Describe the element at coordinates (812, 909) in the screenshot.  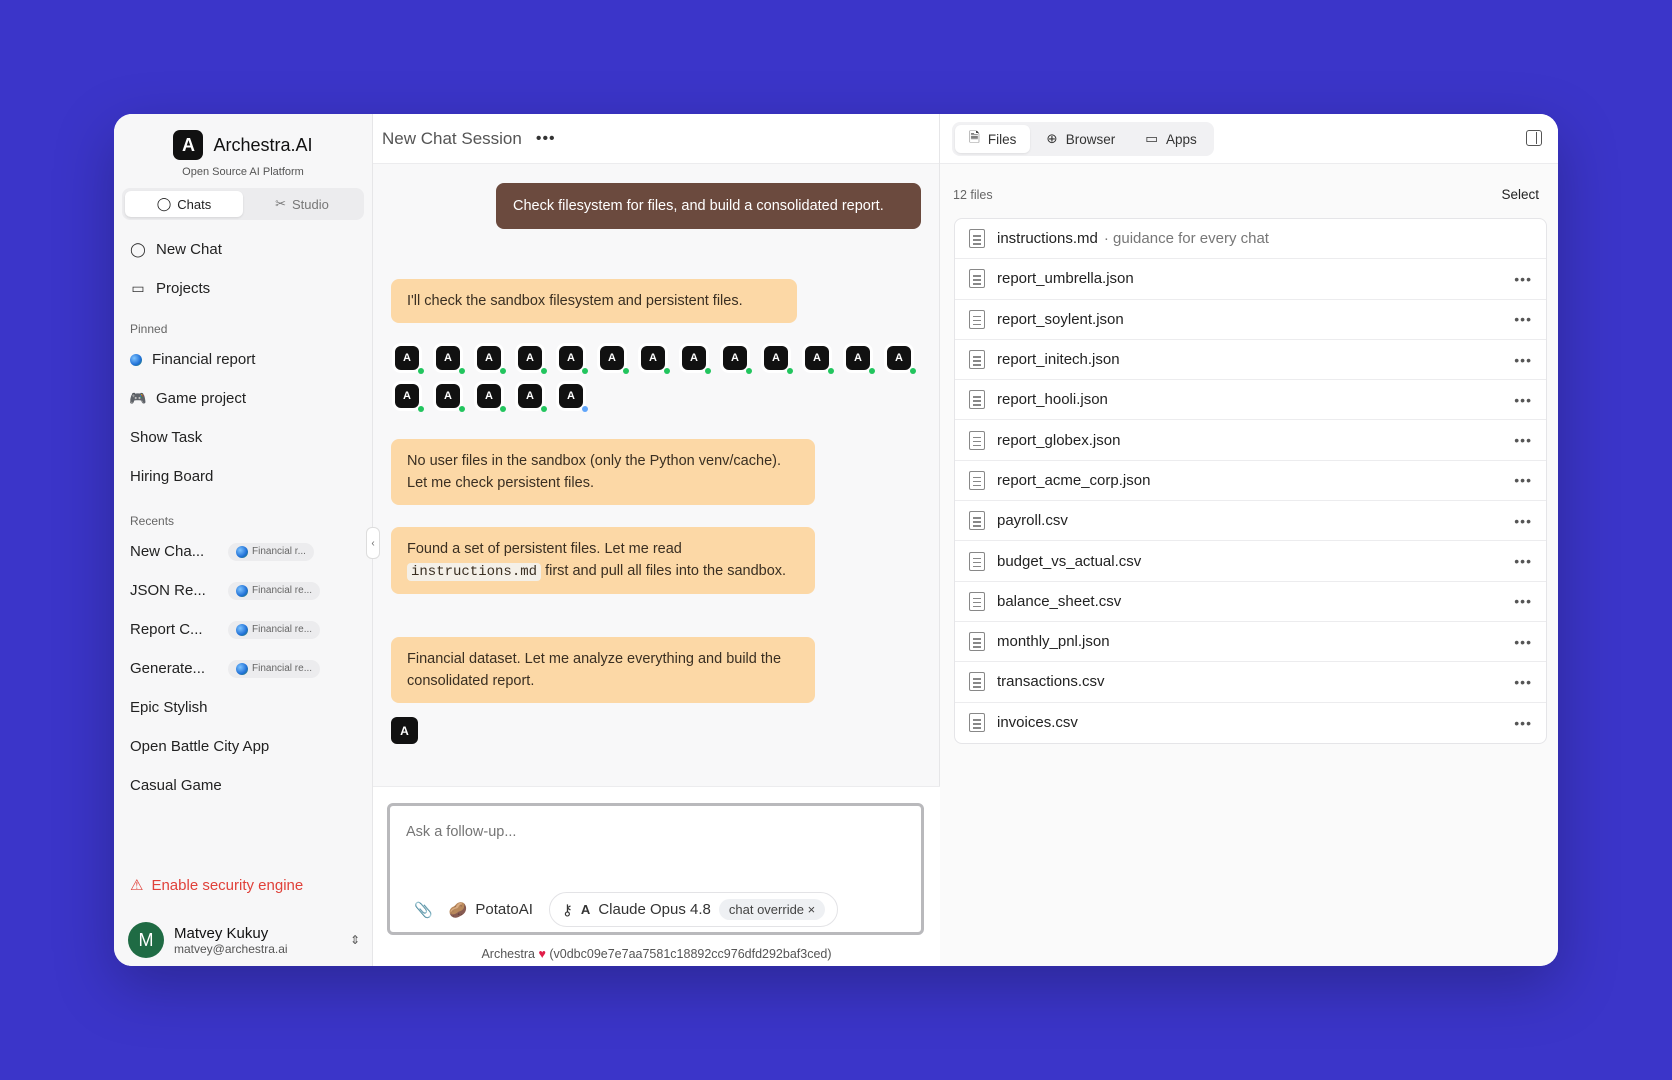
I see `close-icon: ×` at that location.